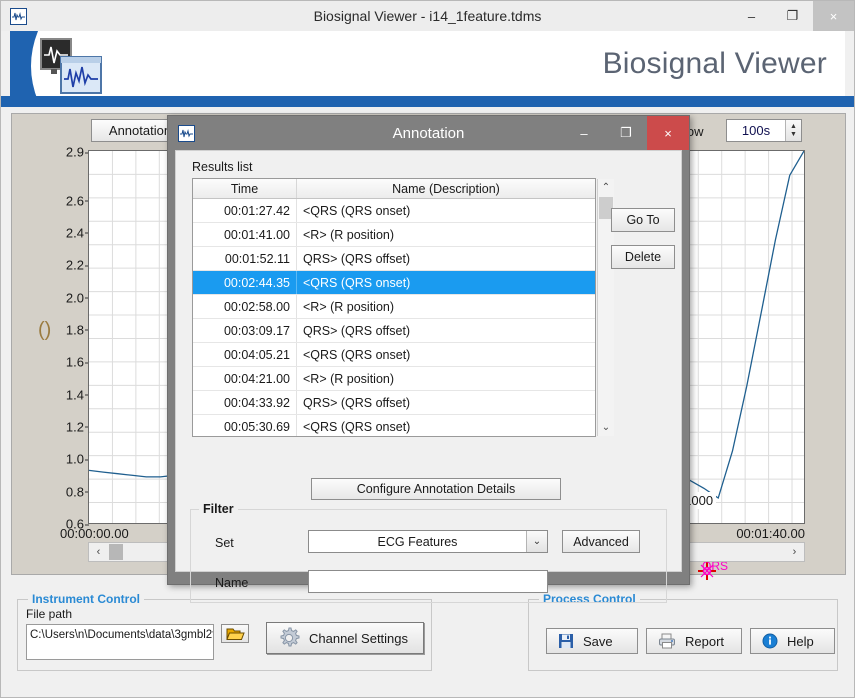 The height and width of the screenshot is (698, 855). What do you see at coordinates (359, 638) in the screenshot?
I see `channel-settings-label: Channel Settings` at bounding box center [359, 638].